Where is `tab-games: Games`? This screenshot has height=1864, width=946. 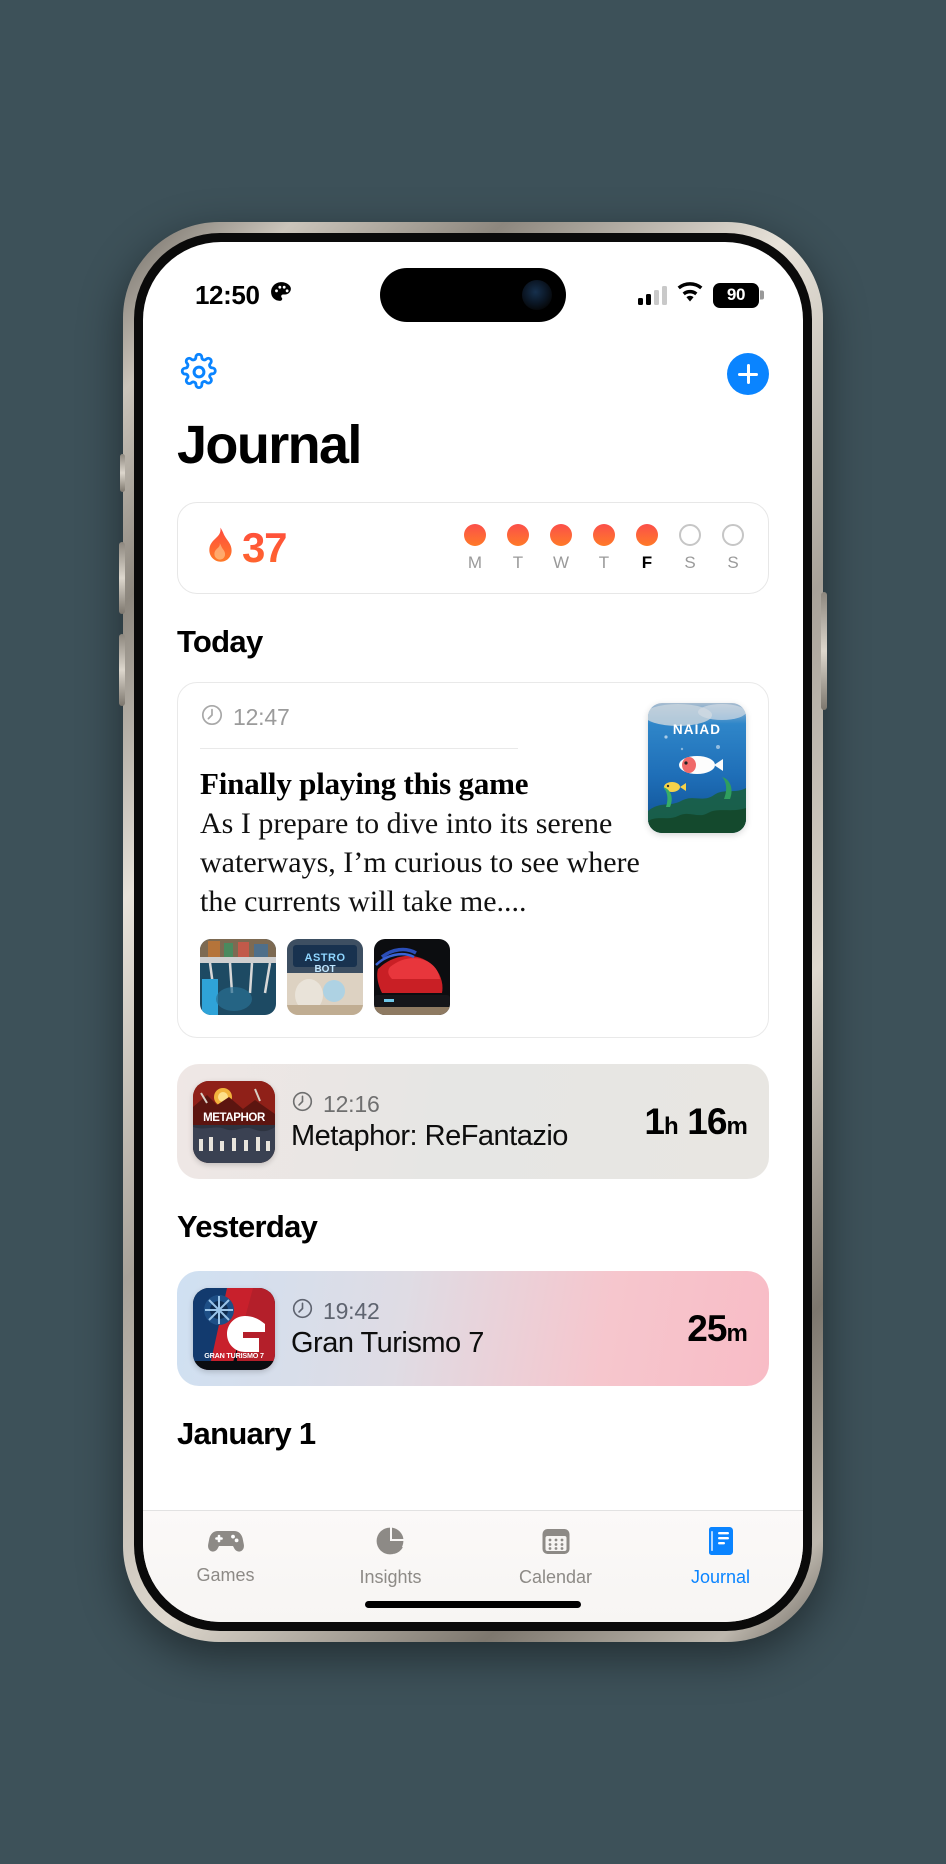
tab-games: Games is located at coordinates (225, 1555).